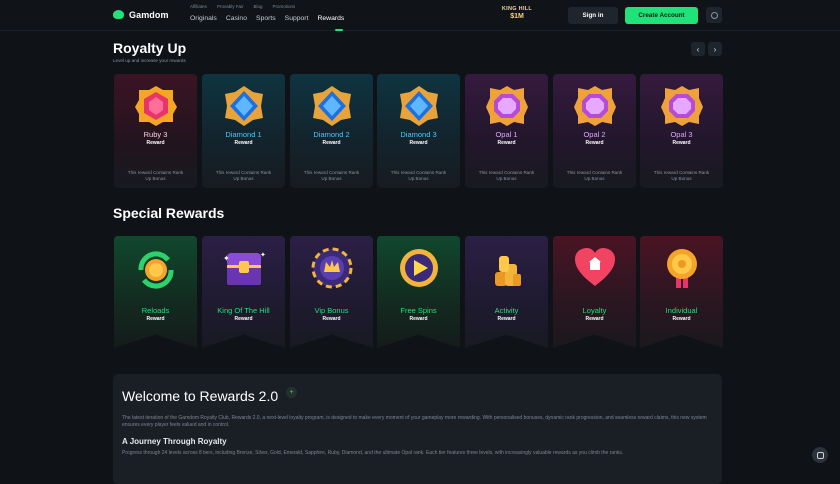  Describe the element at coordinates (155, 310) in the screenshot. I see `card-name: Reloads` at that location.